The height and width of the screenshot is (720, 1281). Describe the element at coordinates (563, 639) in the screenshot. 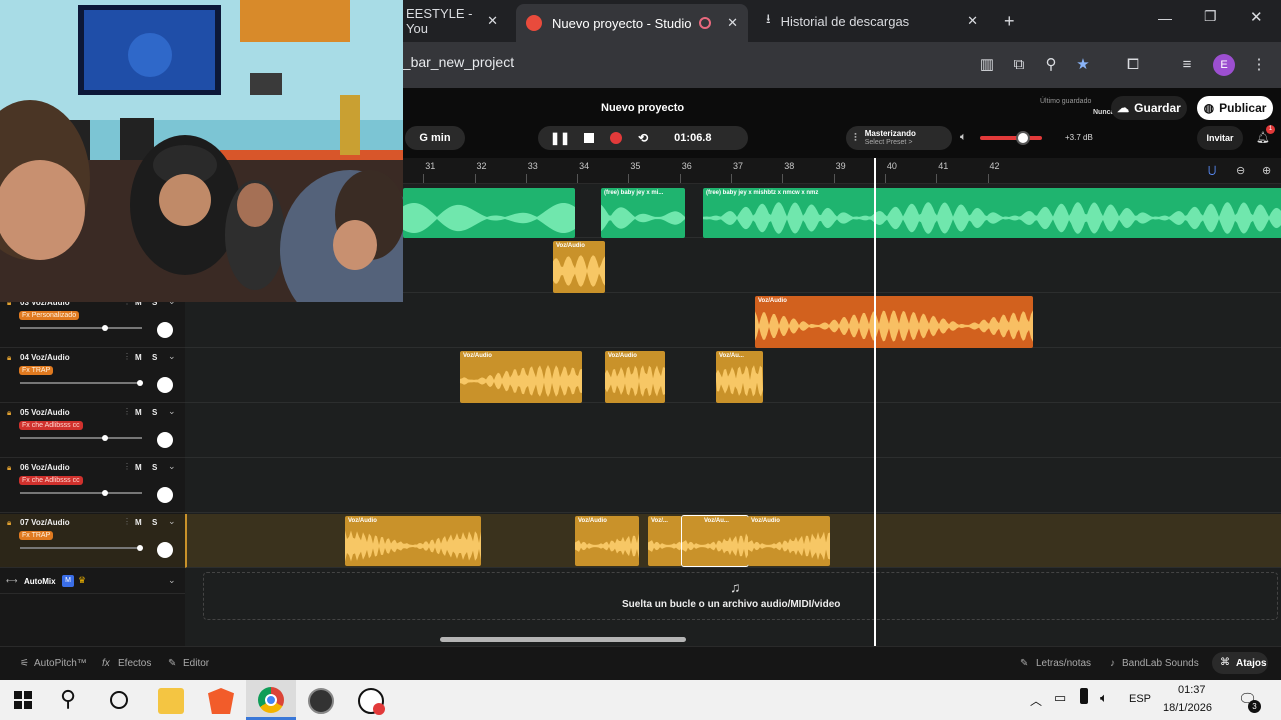

I see `horizontal-scrollbar` at that location.